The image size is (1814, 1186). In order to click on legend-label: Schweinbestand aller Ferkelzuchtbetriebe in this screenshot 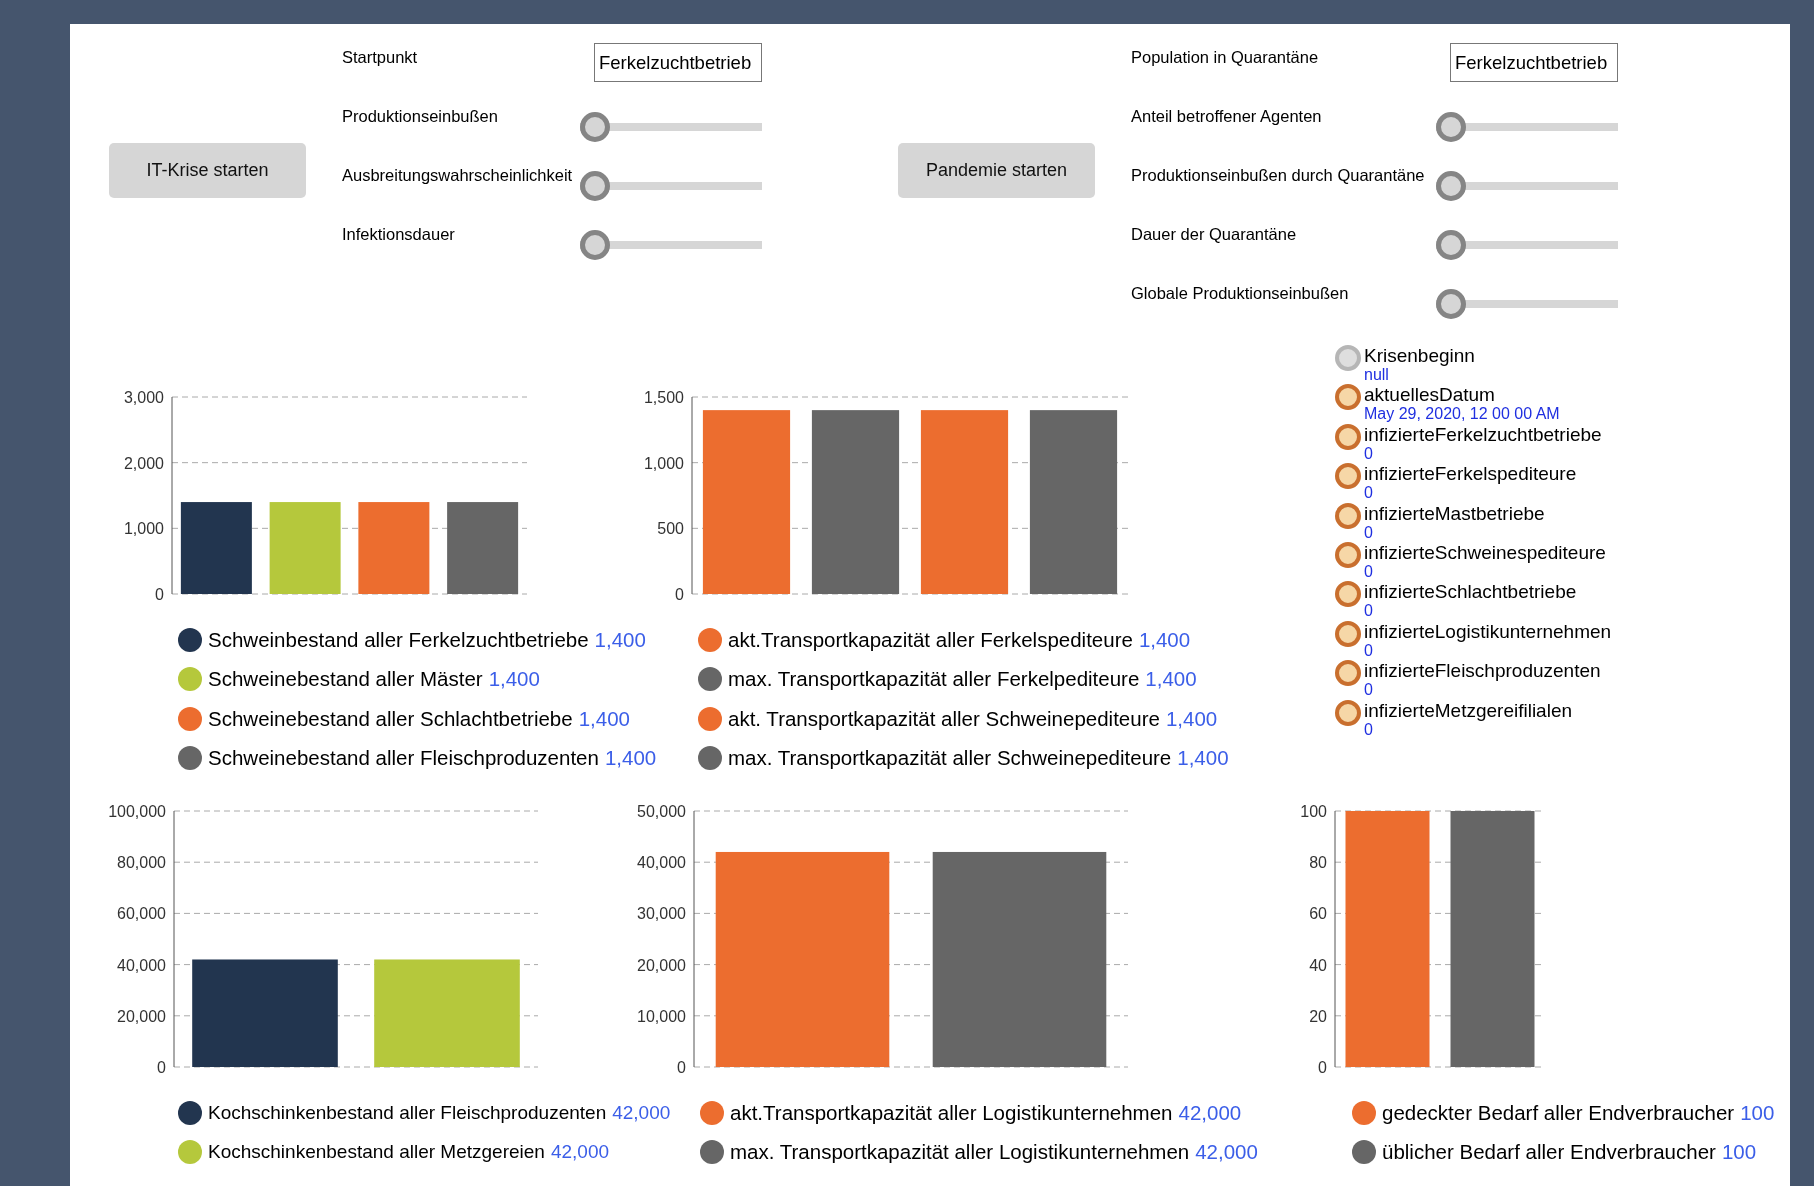, I will do `click(398, 639)`.